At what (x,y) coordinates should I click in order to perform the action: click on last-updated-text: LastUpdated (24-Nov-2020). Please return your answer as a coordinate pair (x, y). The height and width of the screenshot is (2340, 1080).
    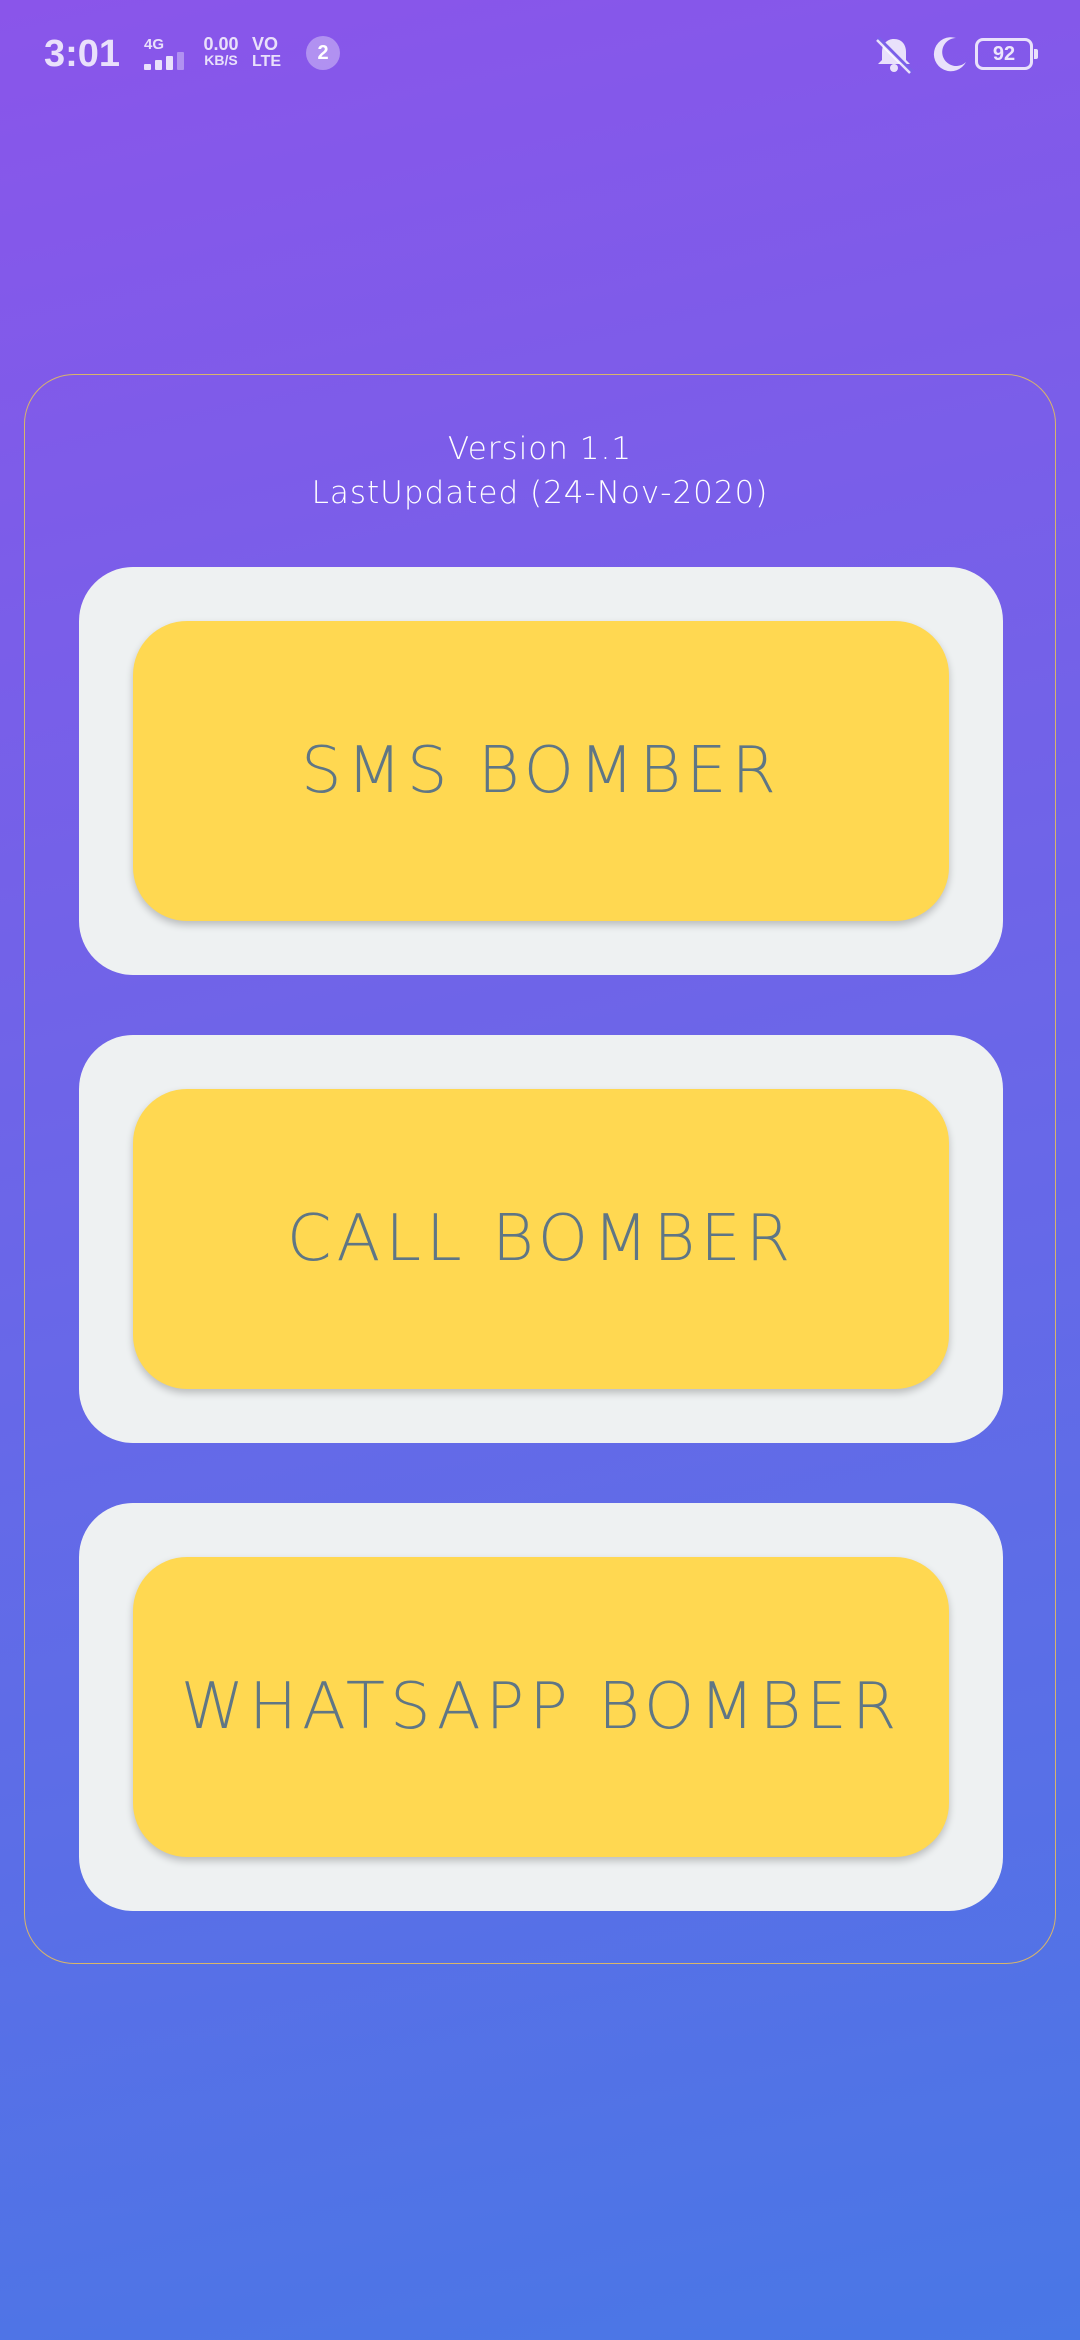
    Looking at the image, I should click on (540, 493).